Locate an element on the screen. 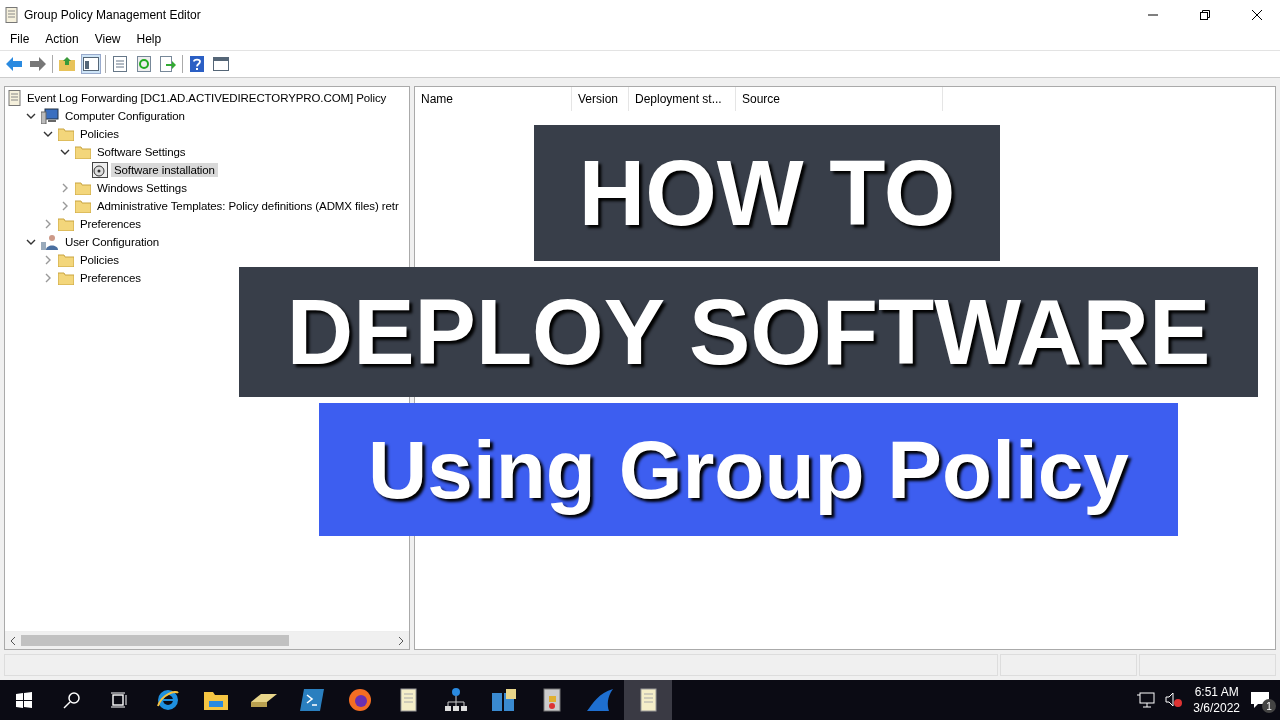 The height and width of the screenshot is (720, 1280). notification-count: 1 is located at coordinates (1269, 706).